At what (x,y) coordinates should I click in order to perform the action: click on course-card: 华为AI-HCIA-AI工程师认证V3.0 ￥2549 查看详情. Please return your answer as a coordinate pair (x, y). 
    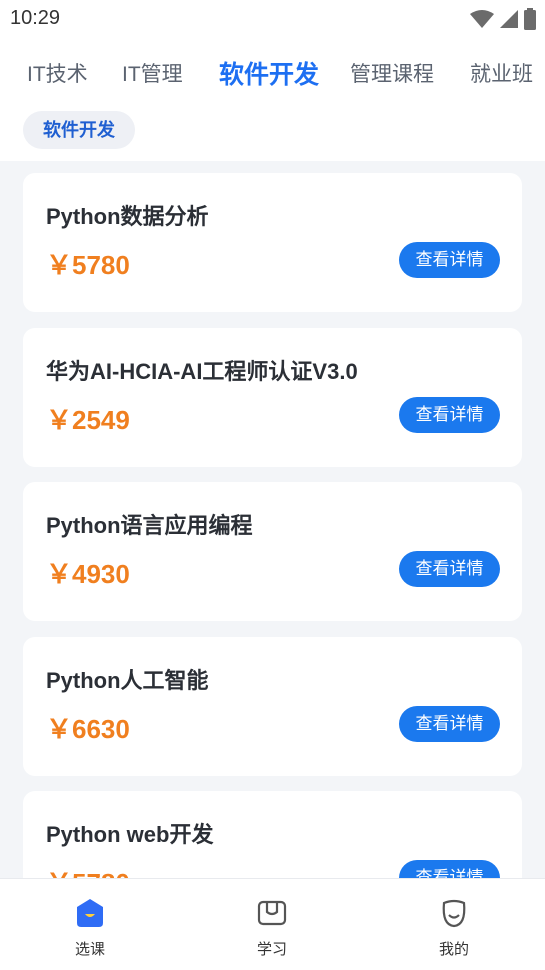
    Looking at the image, I should click on (272, 397).